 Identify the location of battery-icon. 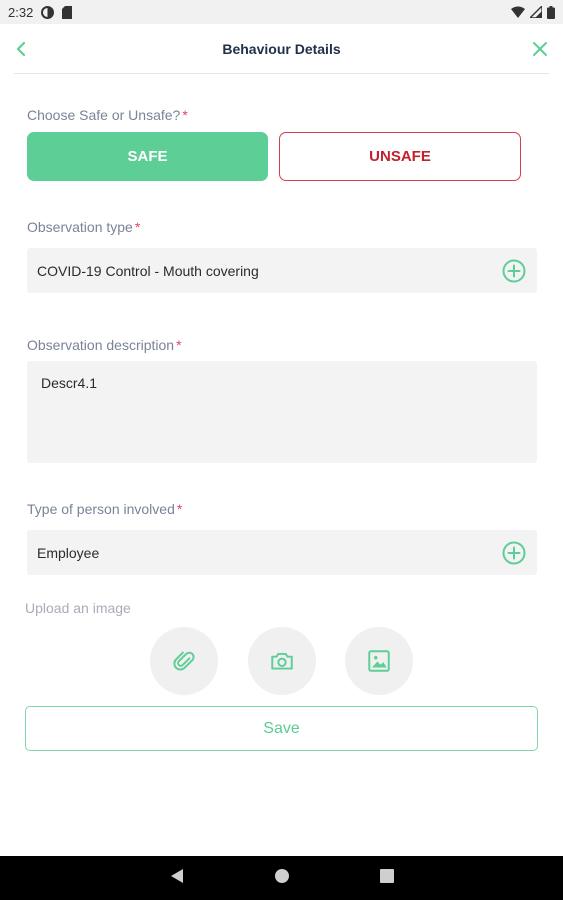
(551, 12).